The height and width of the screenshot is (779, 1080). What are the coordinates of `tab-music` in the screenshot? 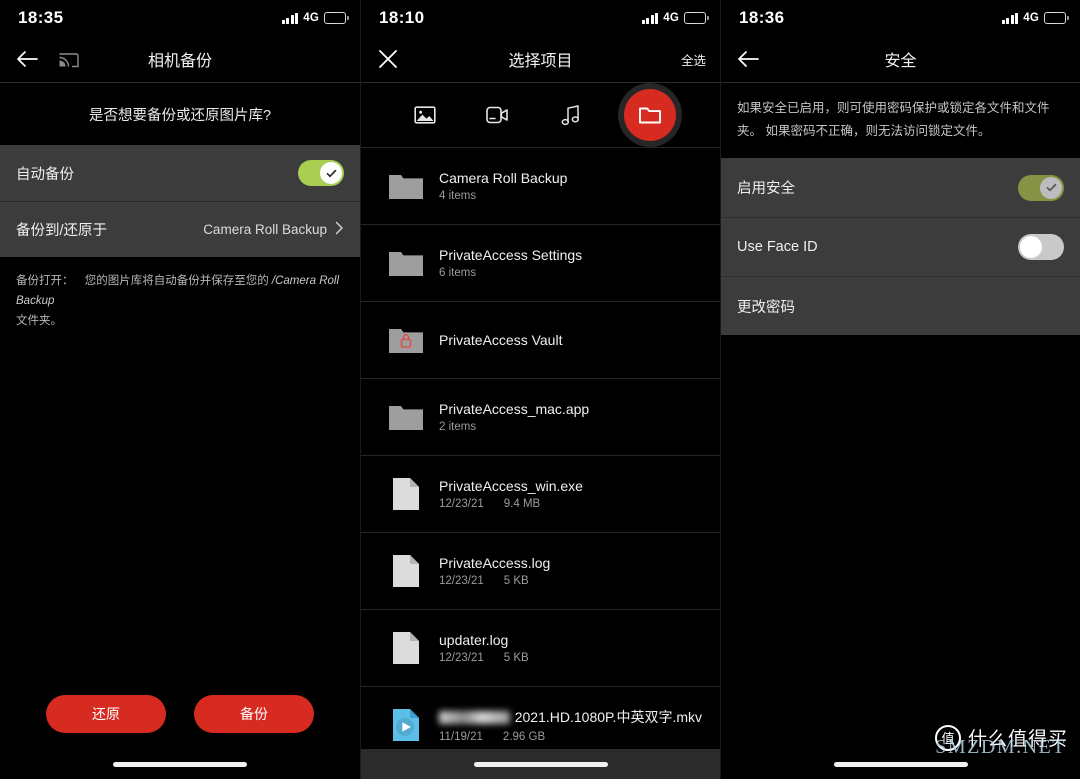 It's located at (571, 115).